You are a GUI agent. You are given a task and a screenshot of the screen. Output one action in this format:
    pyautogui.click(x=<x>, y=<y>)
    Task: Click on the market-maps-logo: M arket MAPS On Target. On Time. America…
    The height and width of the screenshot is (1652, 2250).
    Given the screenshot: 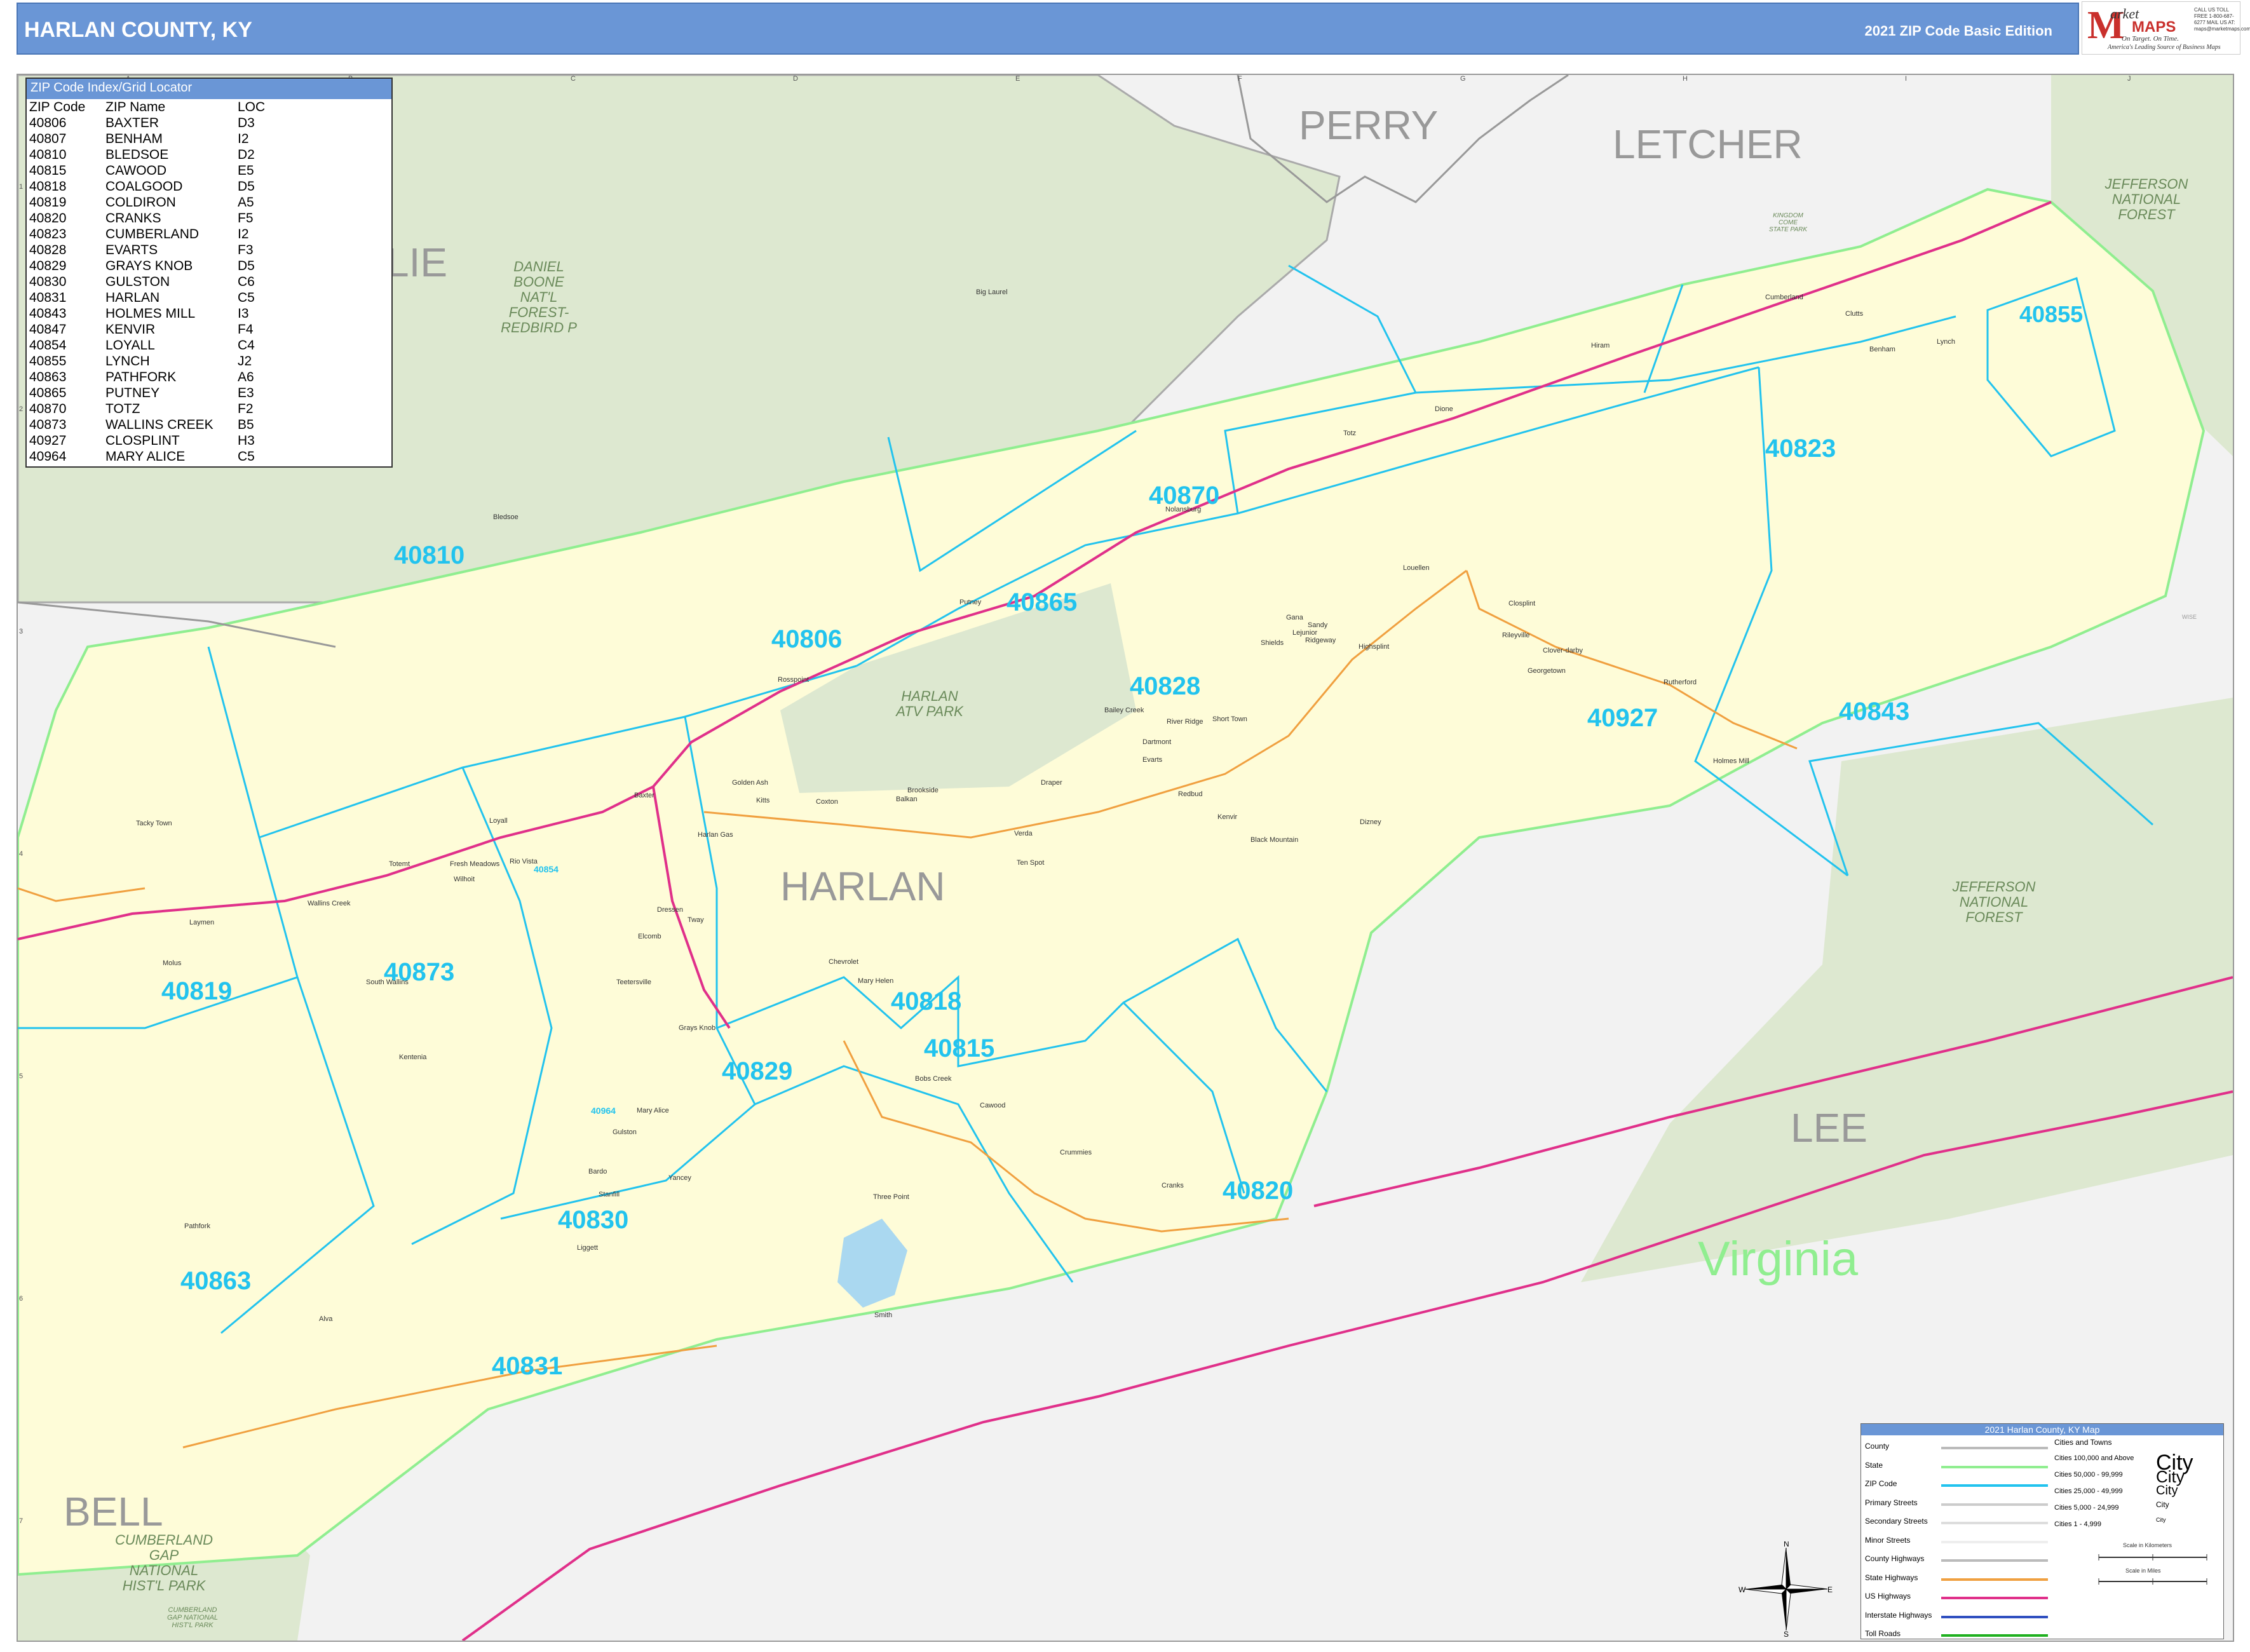 What is the action you would take?
    pyautogui.click(x=2166, y=28)
    